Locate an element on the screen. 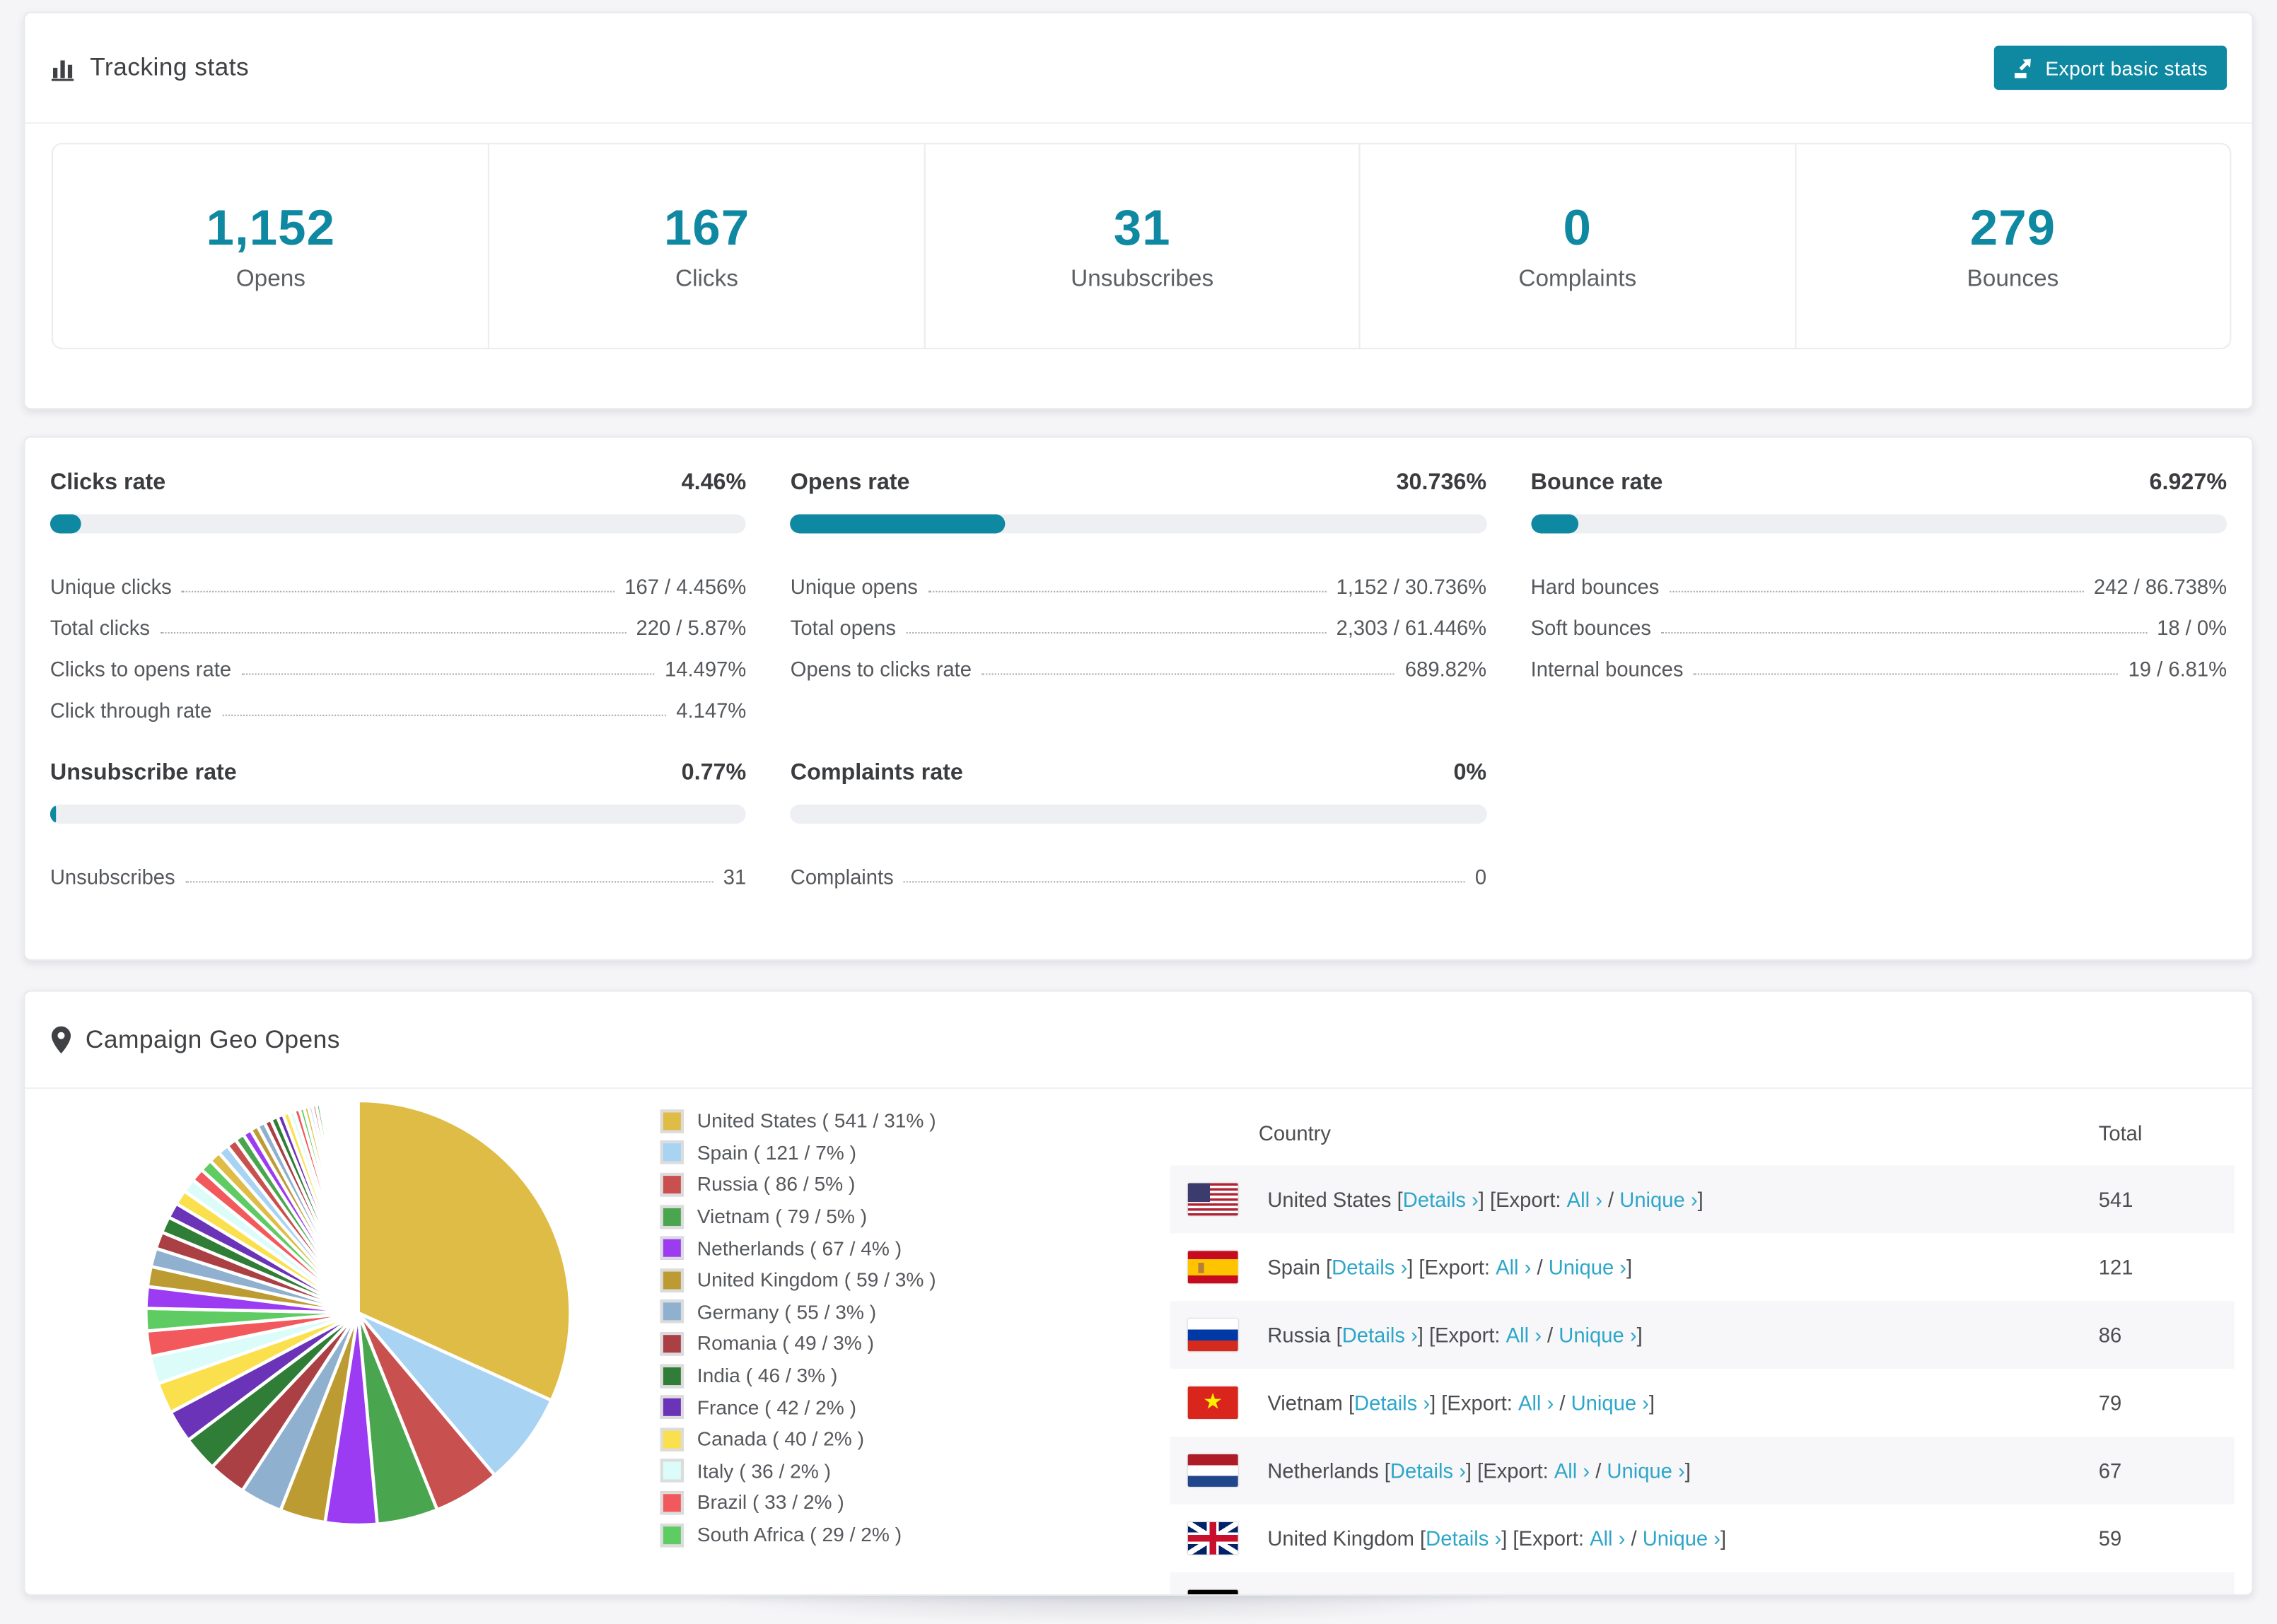  rate-value: 4.46% is located at coordinates (714, 482).